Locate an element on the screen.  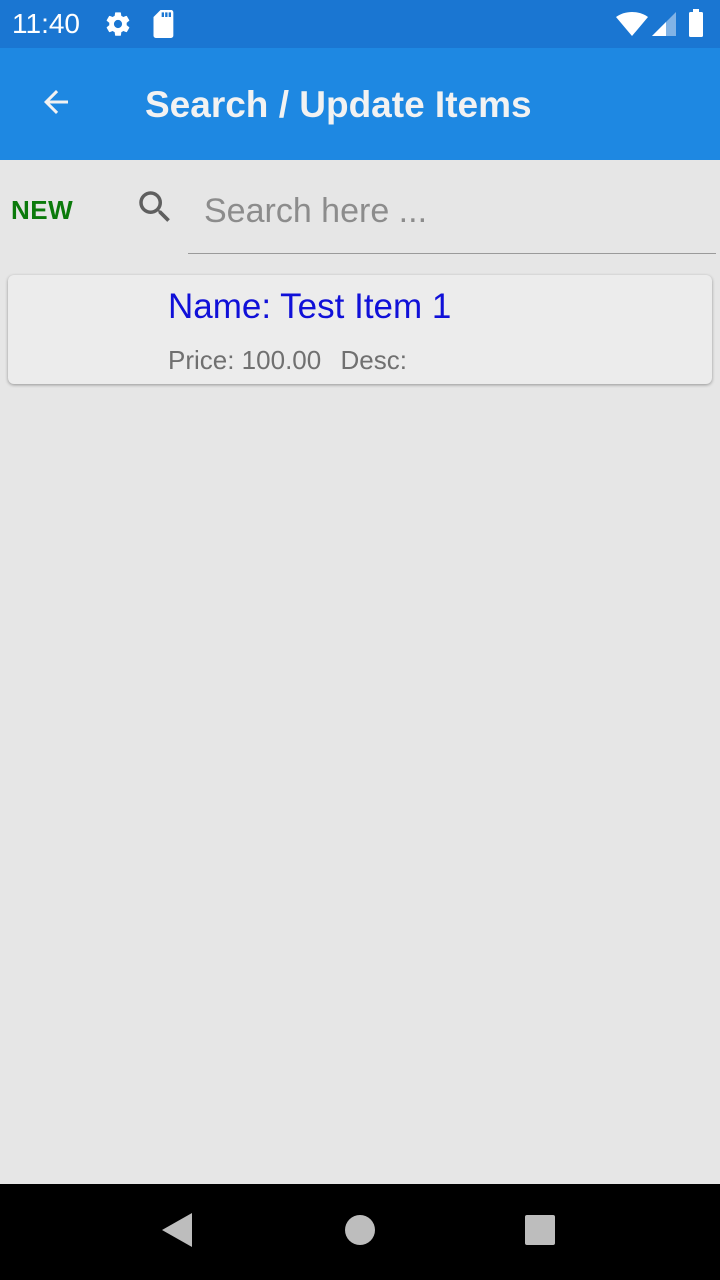
back-triangle-icon is located at coordinates (178, 1232).